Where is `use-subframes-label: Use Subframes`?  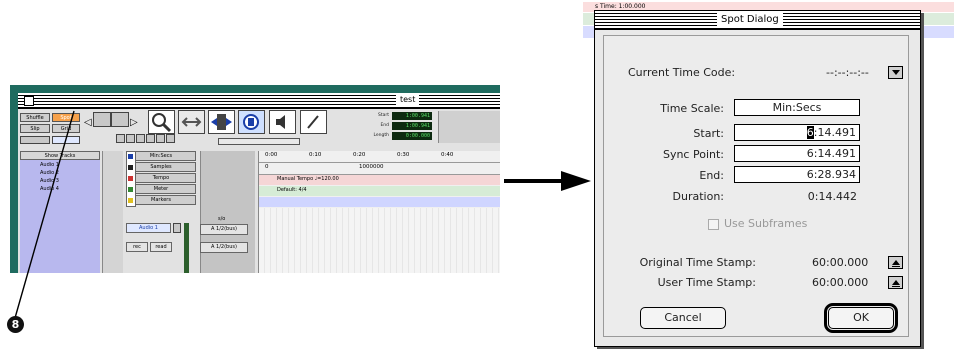
use-subframes-label: Use Subframes is located at coordinates (766, 223).